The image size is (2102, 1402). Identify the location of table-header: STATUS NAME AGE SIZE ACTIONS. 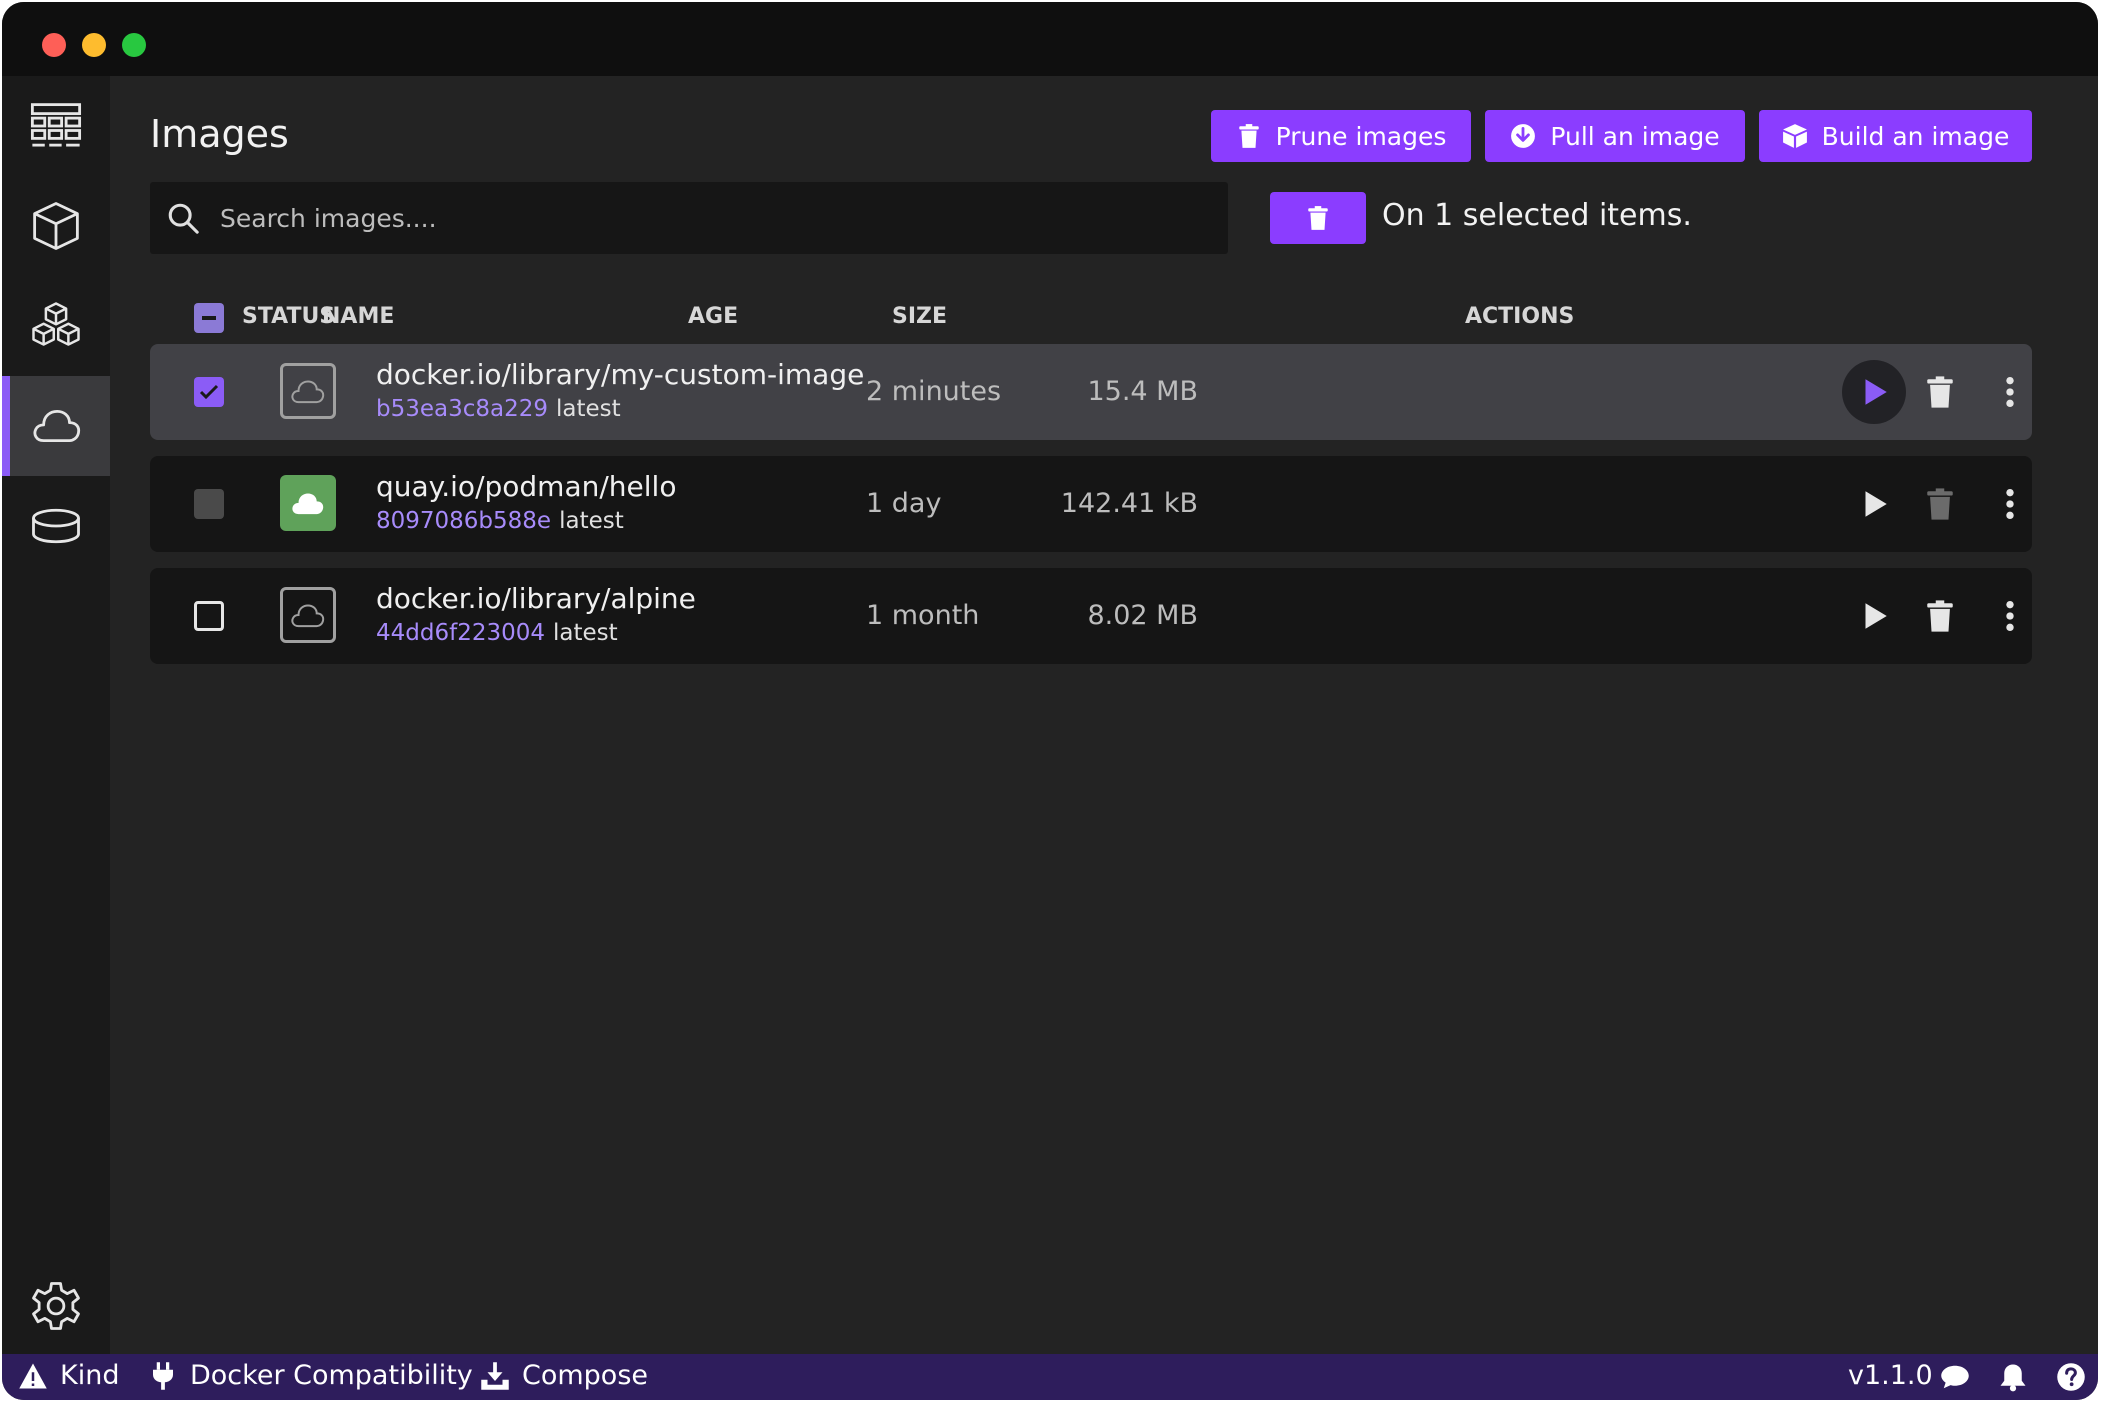
(1092, 318).